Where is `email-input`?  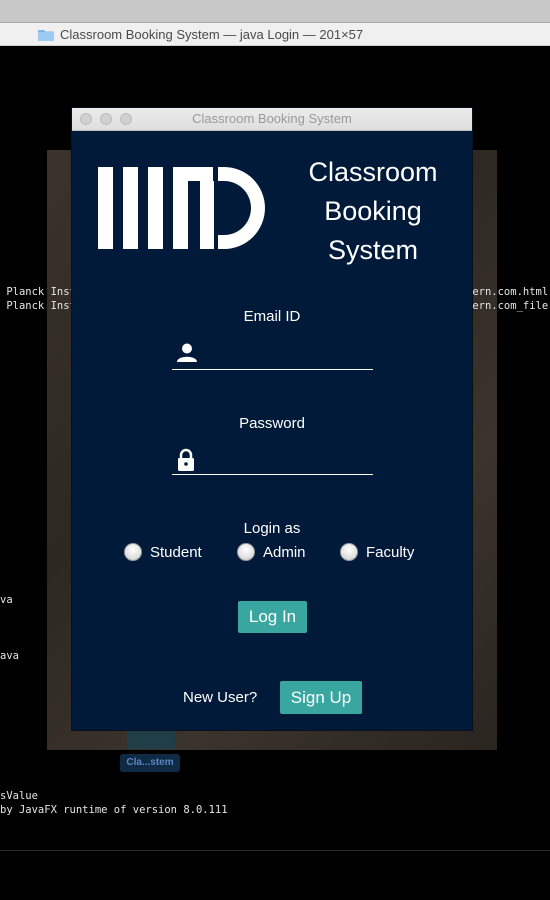
email-input is located at coordinates (288, 354).